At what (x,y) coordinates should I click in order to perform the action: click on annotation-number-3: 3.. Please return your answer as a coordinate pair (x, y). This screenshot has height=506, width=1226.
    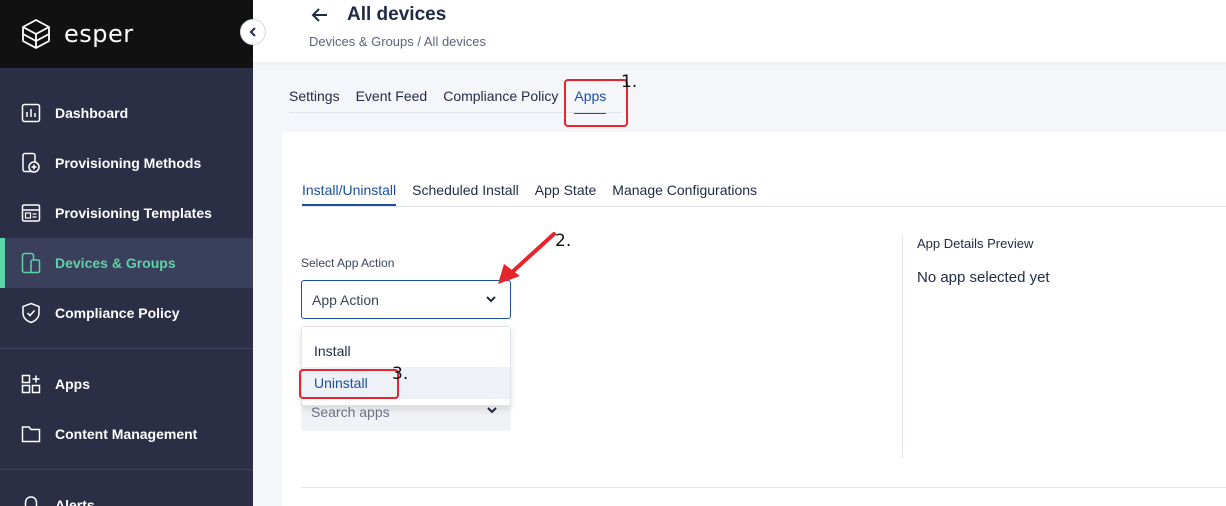
    Looking at the image, I should click on (400, 374).